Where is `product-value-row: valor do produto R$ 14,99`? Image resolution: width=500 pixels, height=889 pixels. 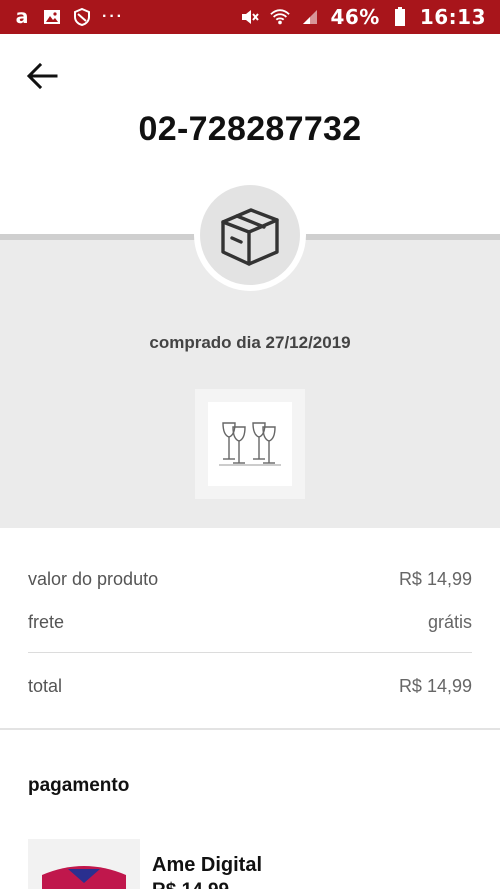 product-value-row: valor do produto R$ 14,99 is located at coordinates (250, 579).